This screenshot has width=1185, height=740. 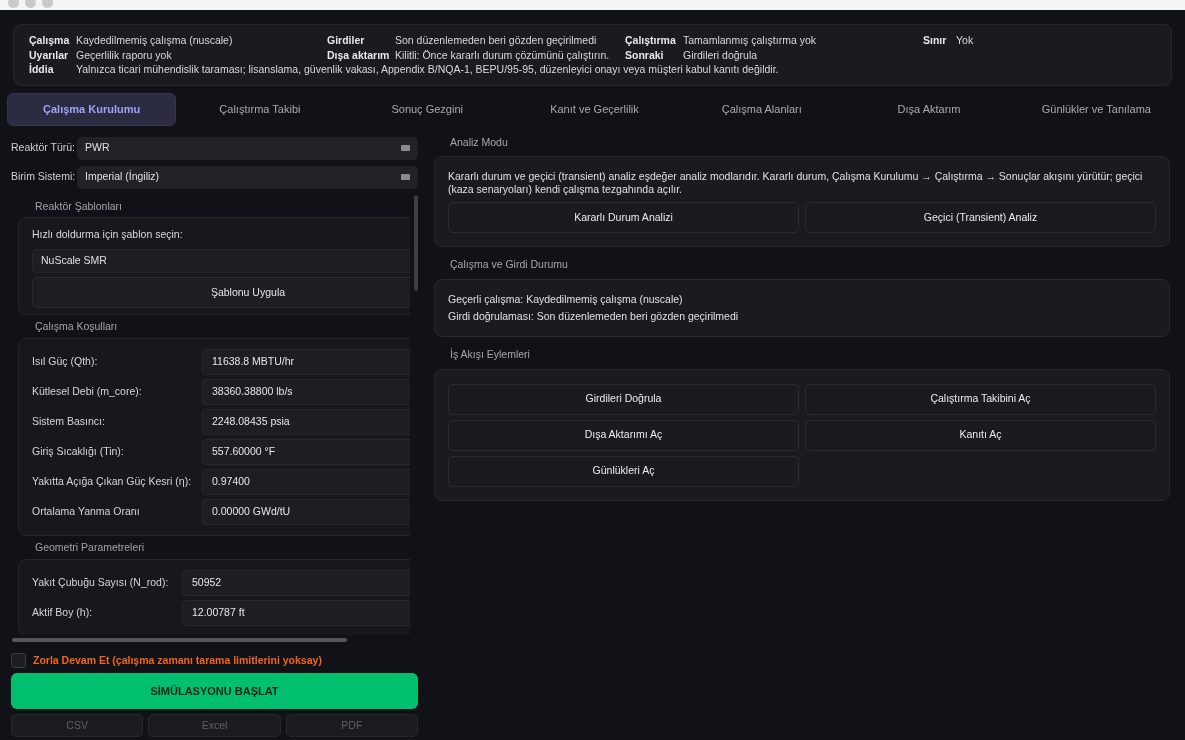 What do you see at coordinates (306, 451) in the screenshot?
I see `input-field: 557.60000 °F` at bounding box center [306, 451].